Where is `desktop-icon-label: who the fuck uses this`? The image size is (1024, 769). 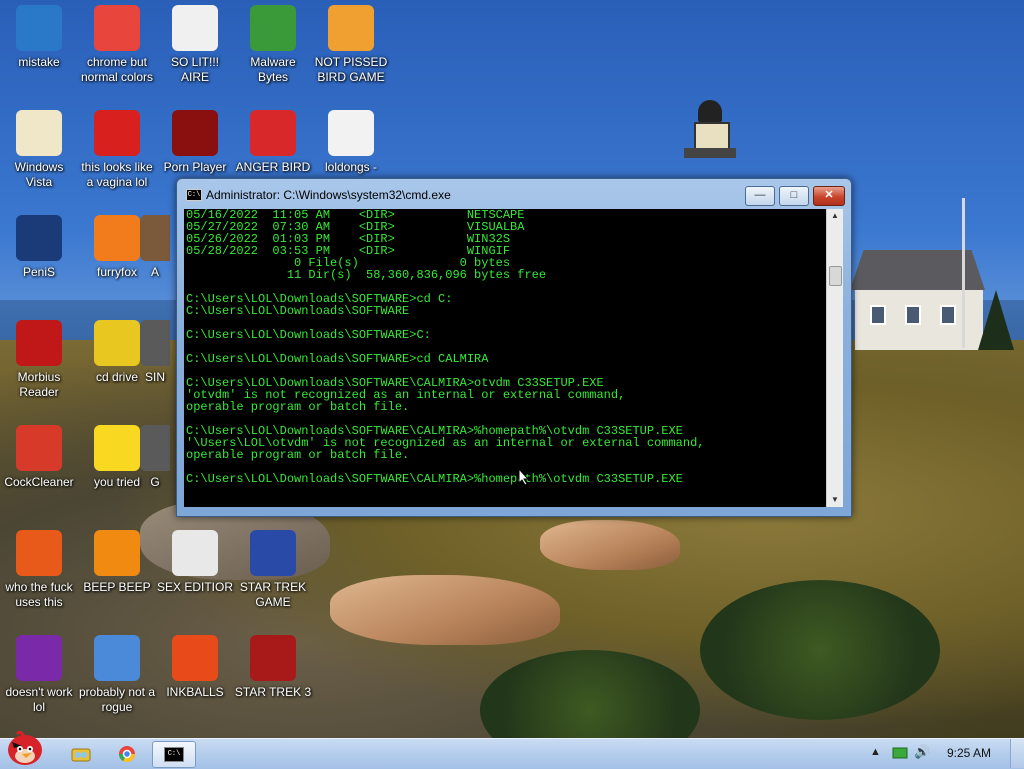
desktop-icon-label: who the fuck uses this is located at coordinates (39, 594).